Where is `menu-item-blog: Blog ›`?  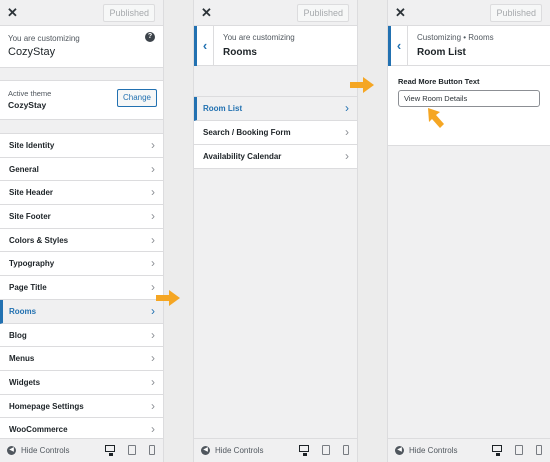 menu-item-blog: Blog › is located at coordinates (81, 335).